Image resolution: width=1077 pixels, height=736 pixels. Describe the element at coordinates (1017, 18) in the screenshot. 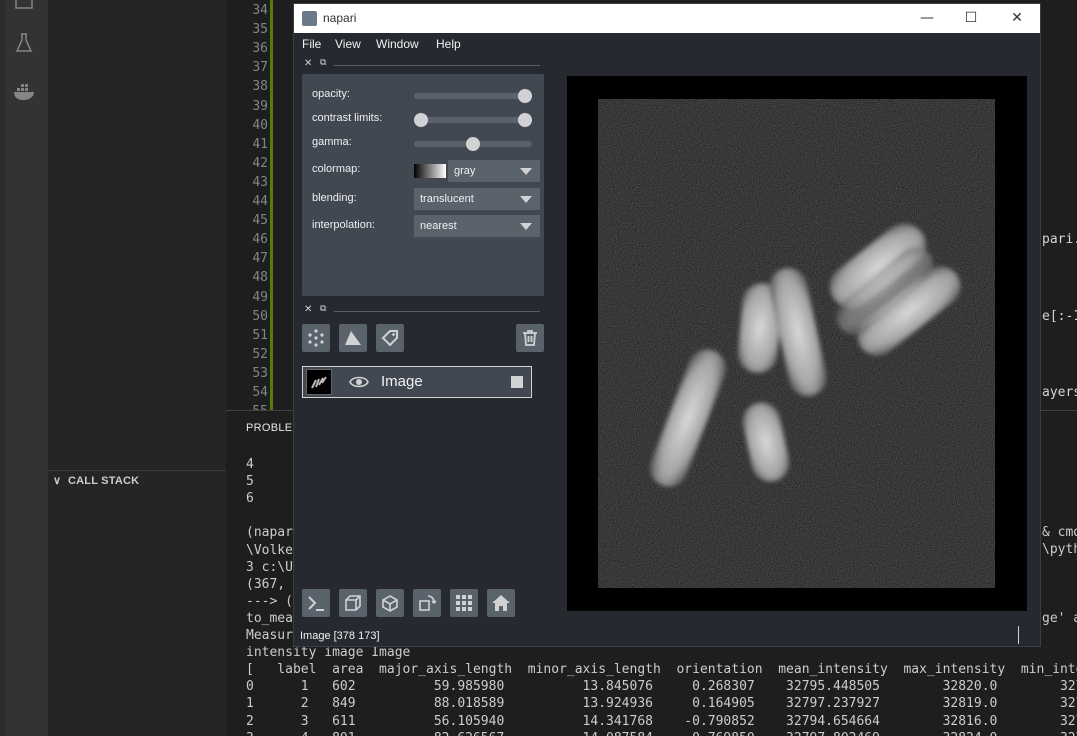

I see `close-button: ✕` at that location.